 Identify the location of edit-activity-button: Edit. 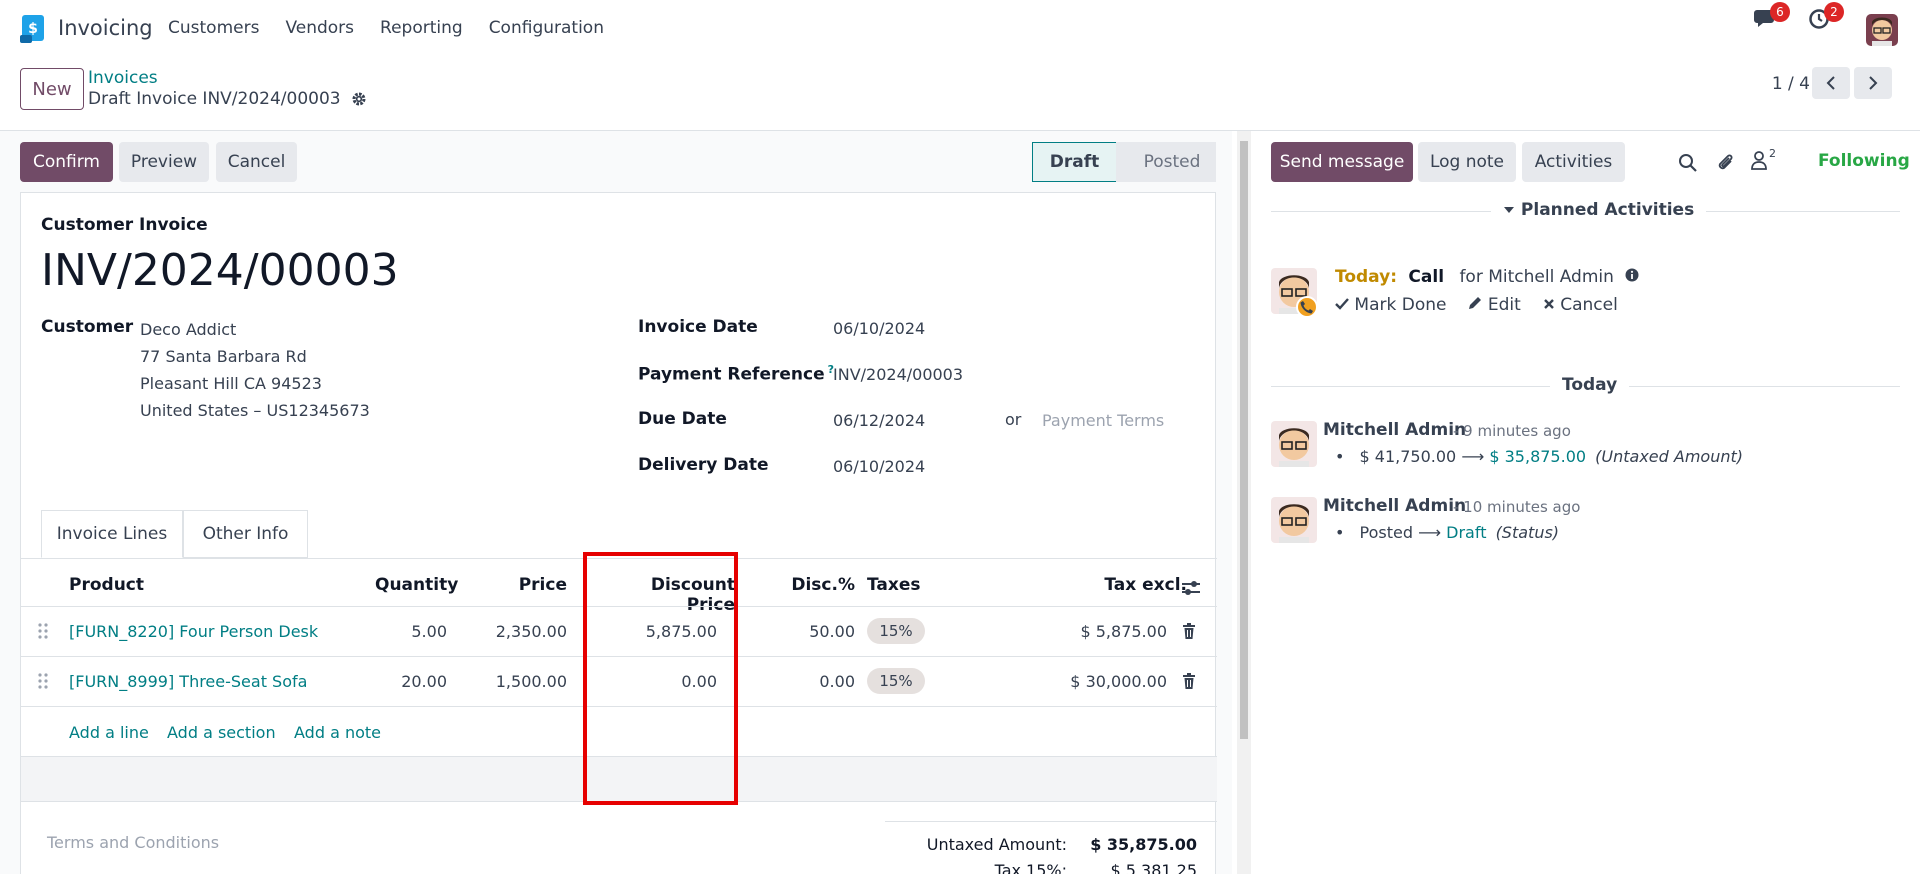
(1494, 305).